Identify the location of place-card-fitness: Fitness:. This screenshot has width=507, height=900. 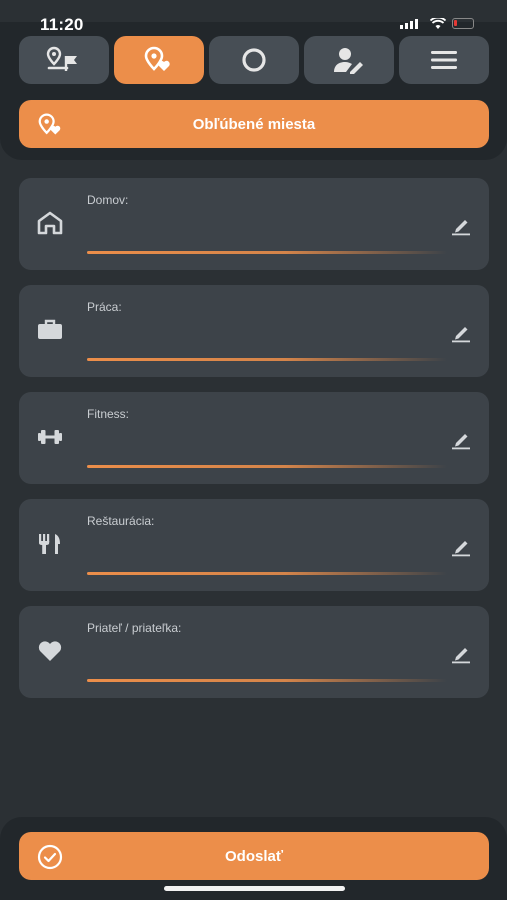
(254, 438).